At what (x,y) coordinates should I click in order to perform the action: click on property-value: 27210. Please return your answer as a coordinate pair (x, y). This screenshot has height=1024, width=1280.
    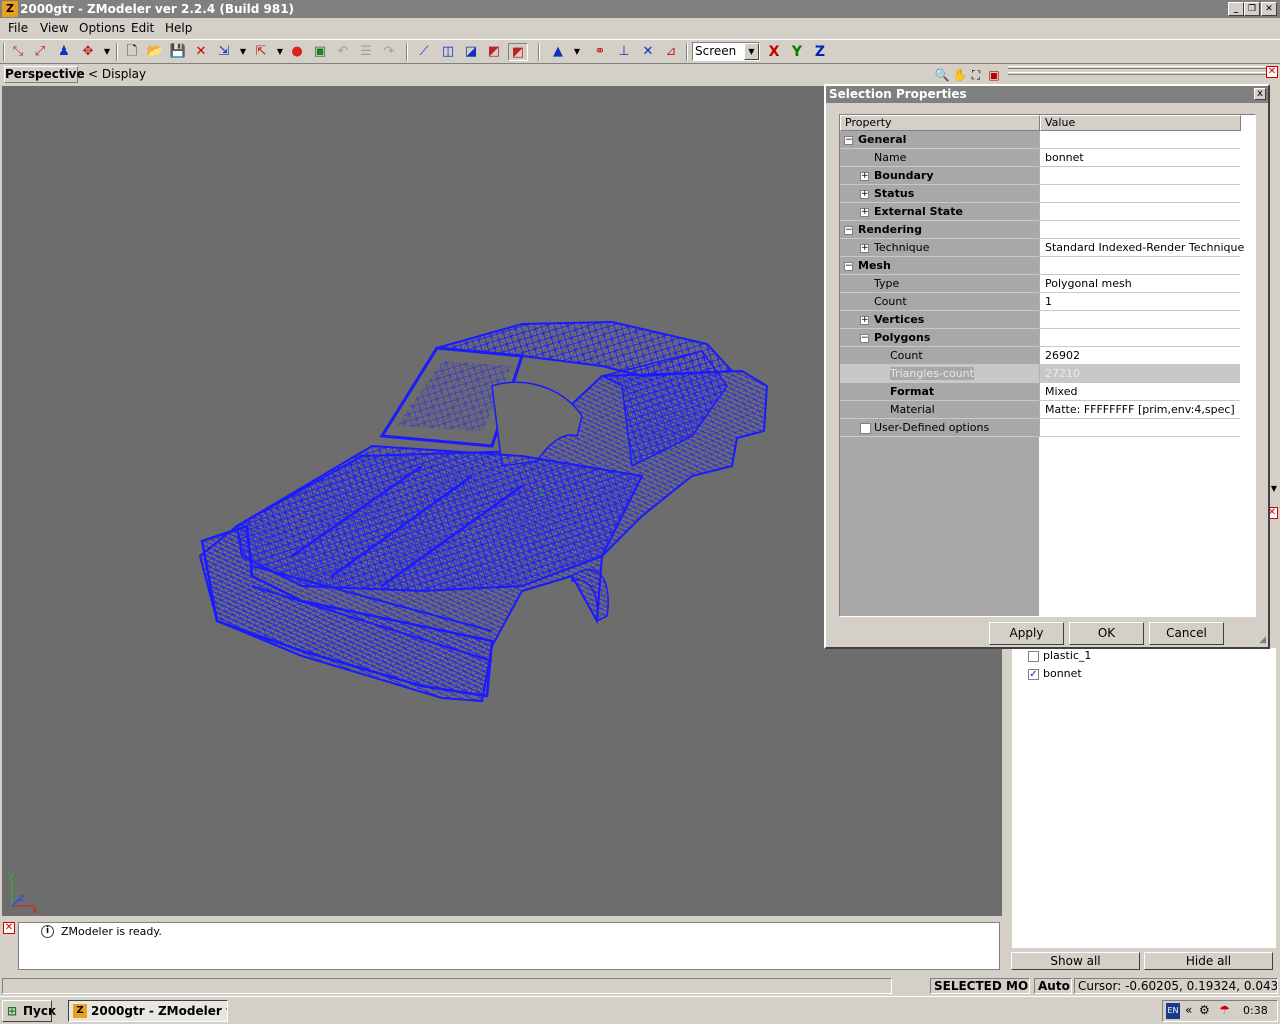
    Looking at the image, I should click on (1062, 373).